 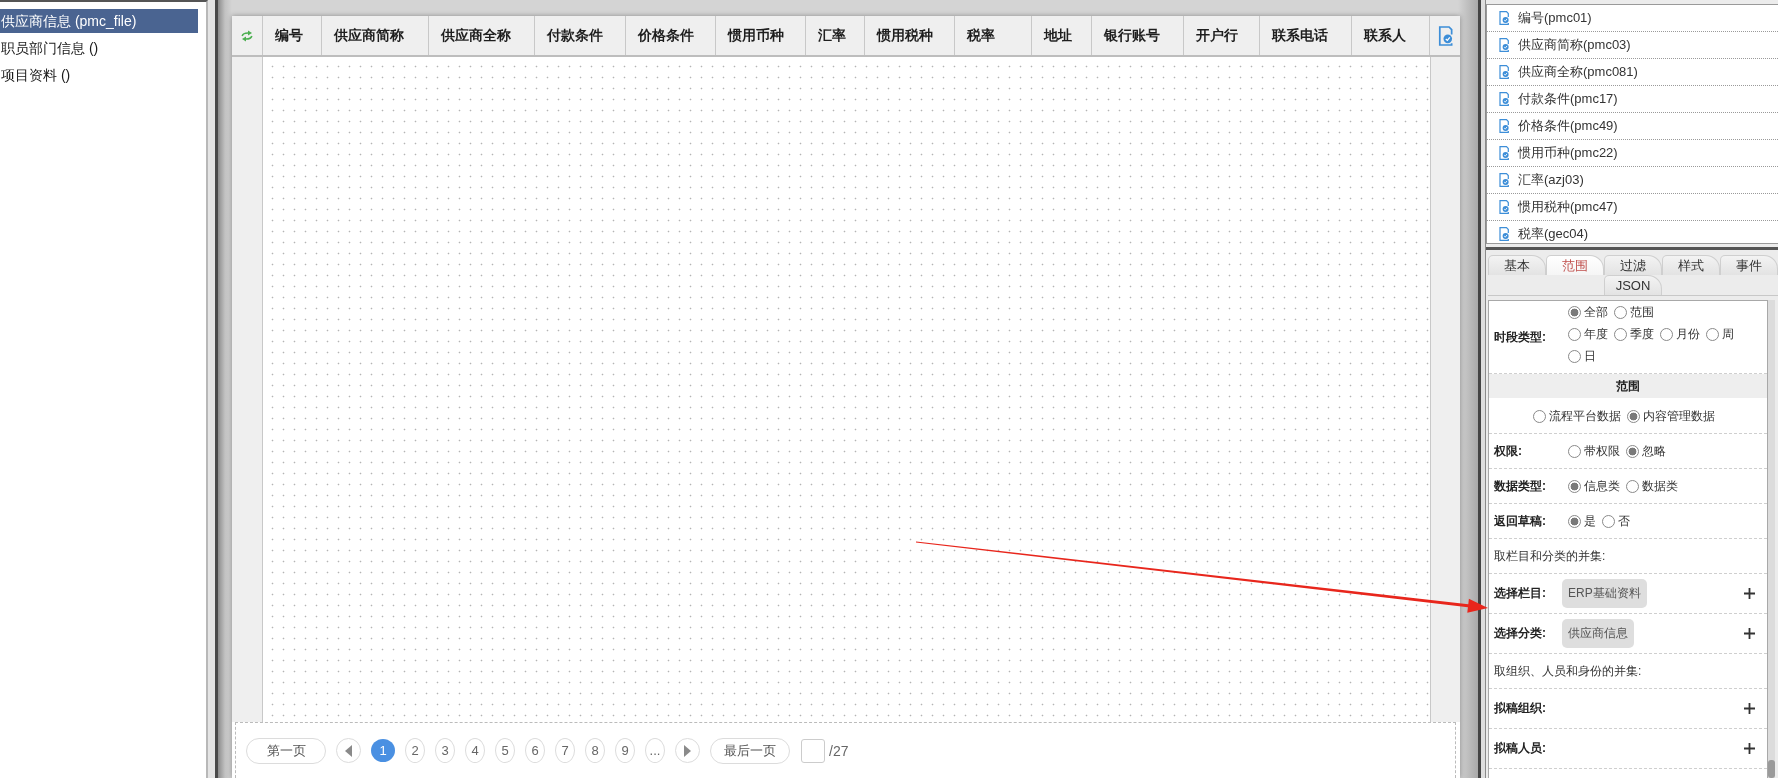 What do you see at coordinates (475, 750) in the screenshot?
I see `page-button: 4` at bounding box center [475, 750].